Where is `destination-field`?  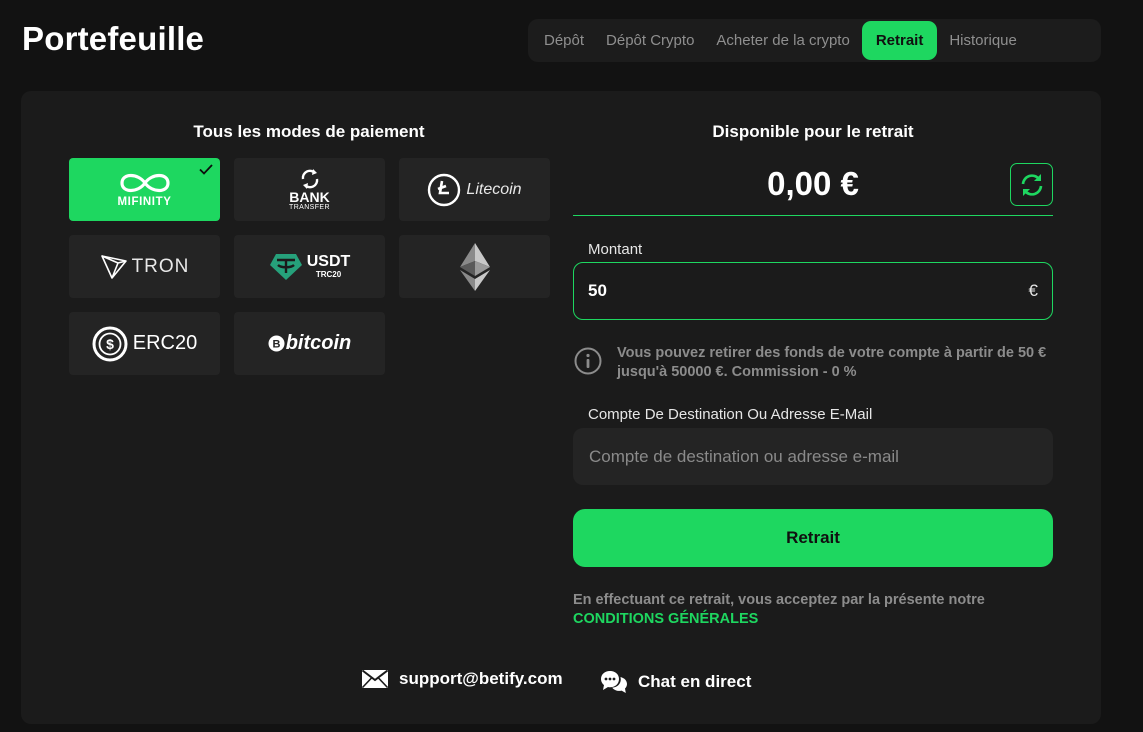
destination-field is located at coordinates (813, 456).